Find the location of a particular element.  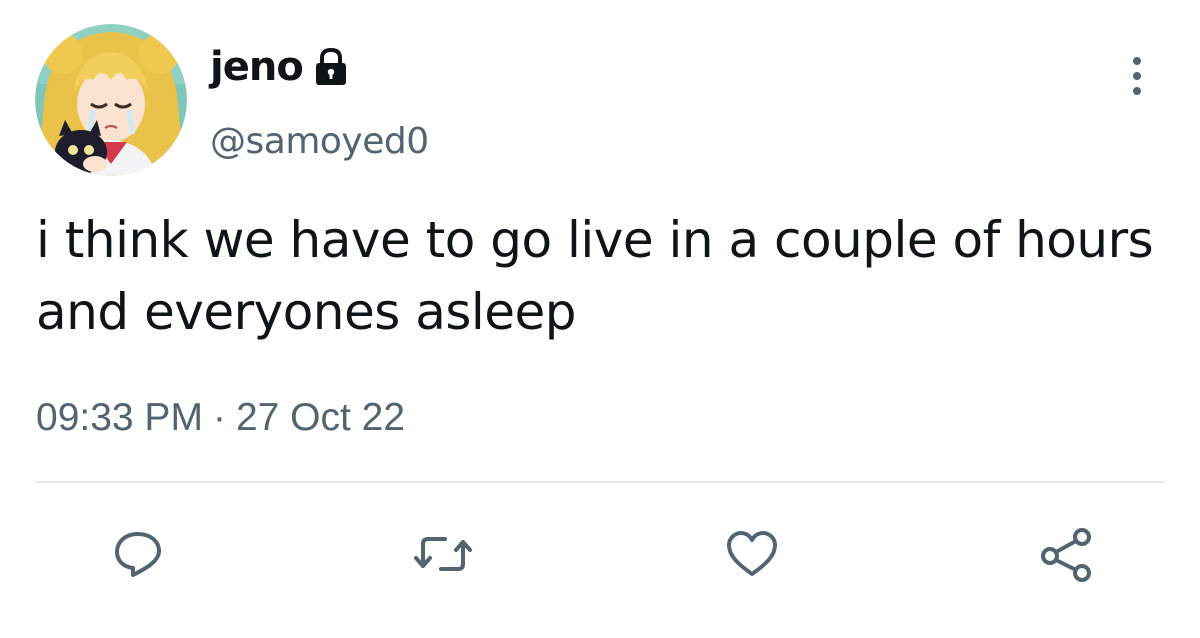

tweet-action-bar is located at coordinates (600, 554).